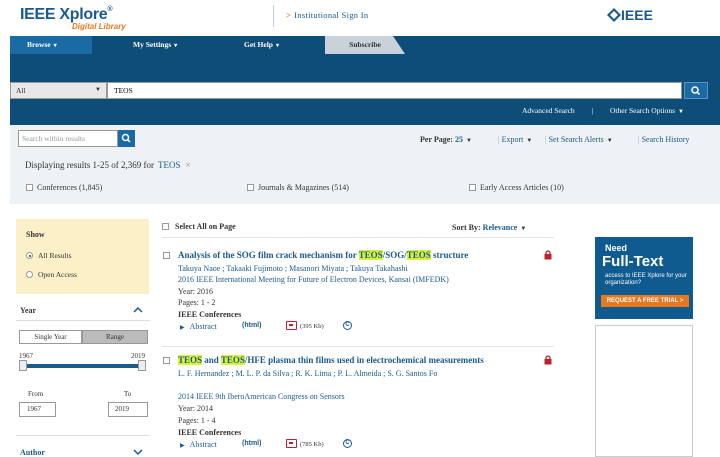 The width and height of the screenshot is (720, 457). What do you see at coordinates (188, 165) in the screenshot?
I see `clear-term-button: ×` at bounding box center [188, 165].